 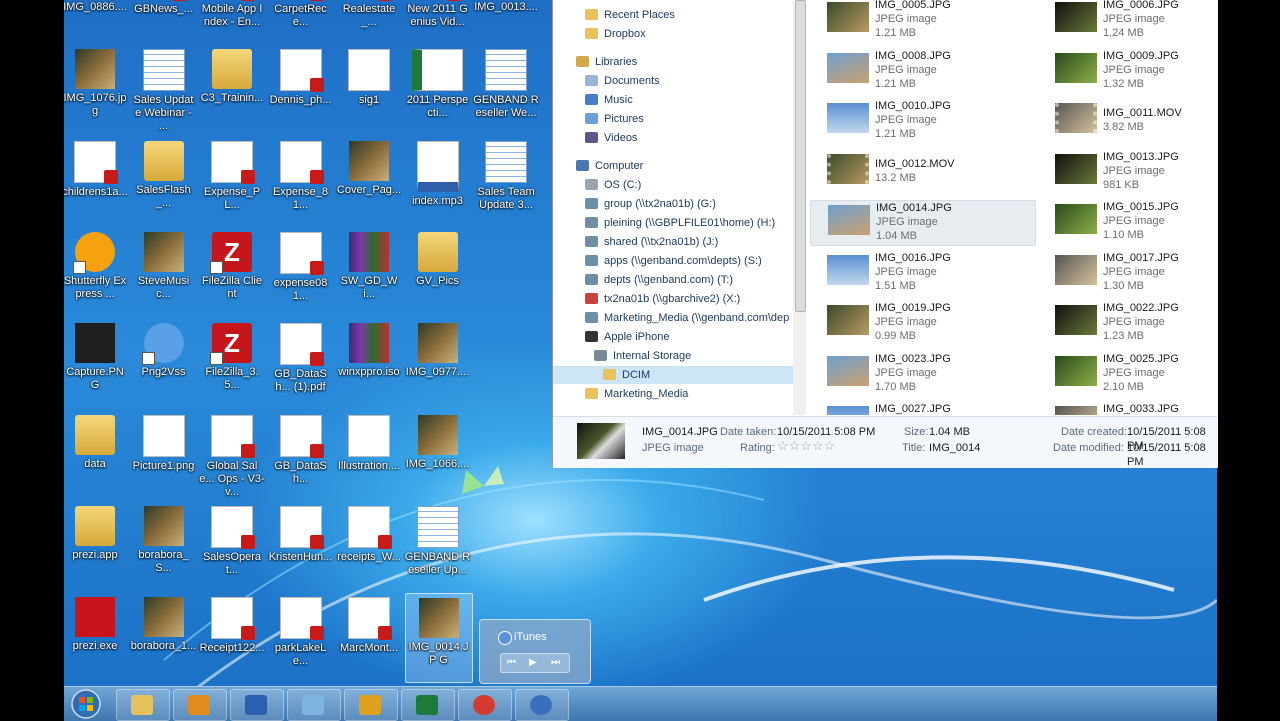 I want to click on taskbar-itunes-button, so click(x=542, y=705).